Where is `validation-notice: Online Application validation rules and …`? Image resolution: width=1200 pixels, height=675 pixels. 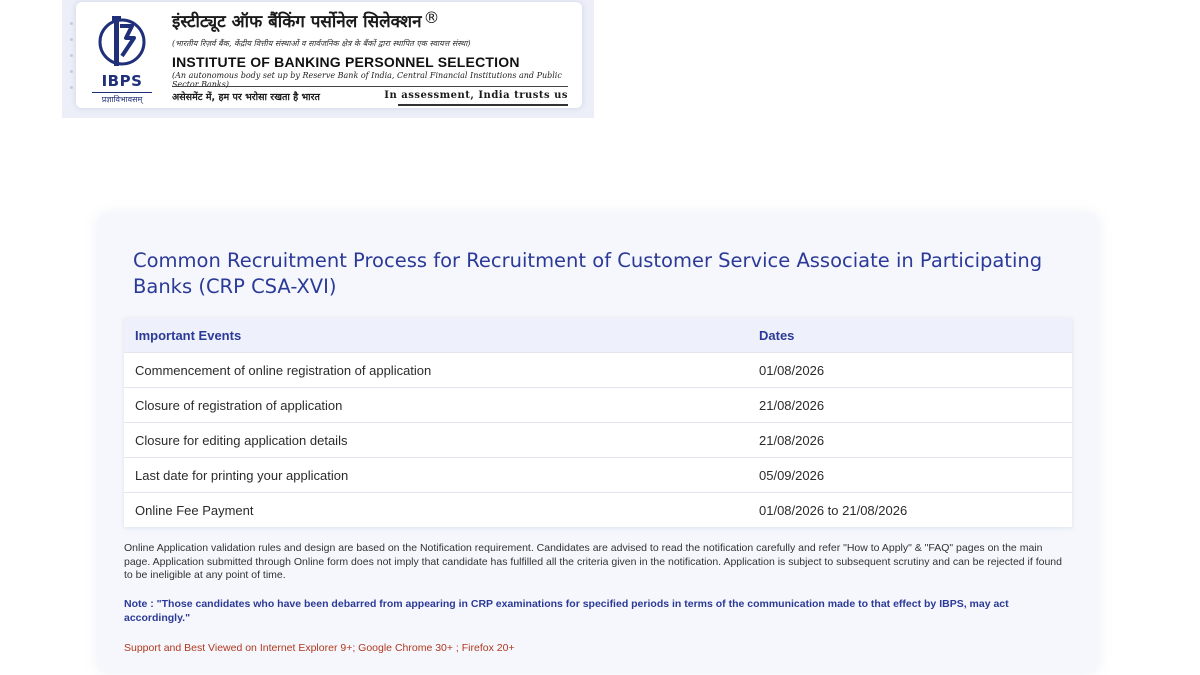
validation-notice: Online Application validation rules and … is located at coordinates (593, 561).